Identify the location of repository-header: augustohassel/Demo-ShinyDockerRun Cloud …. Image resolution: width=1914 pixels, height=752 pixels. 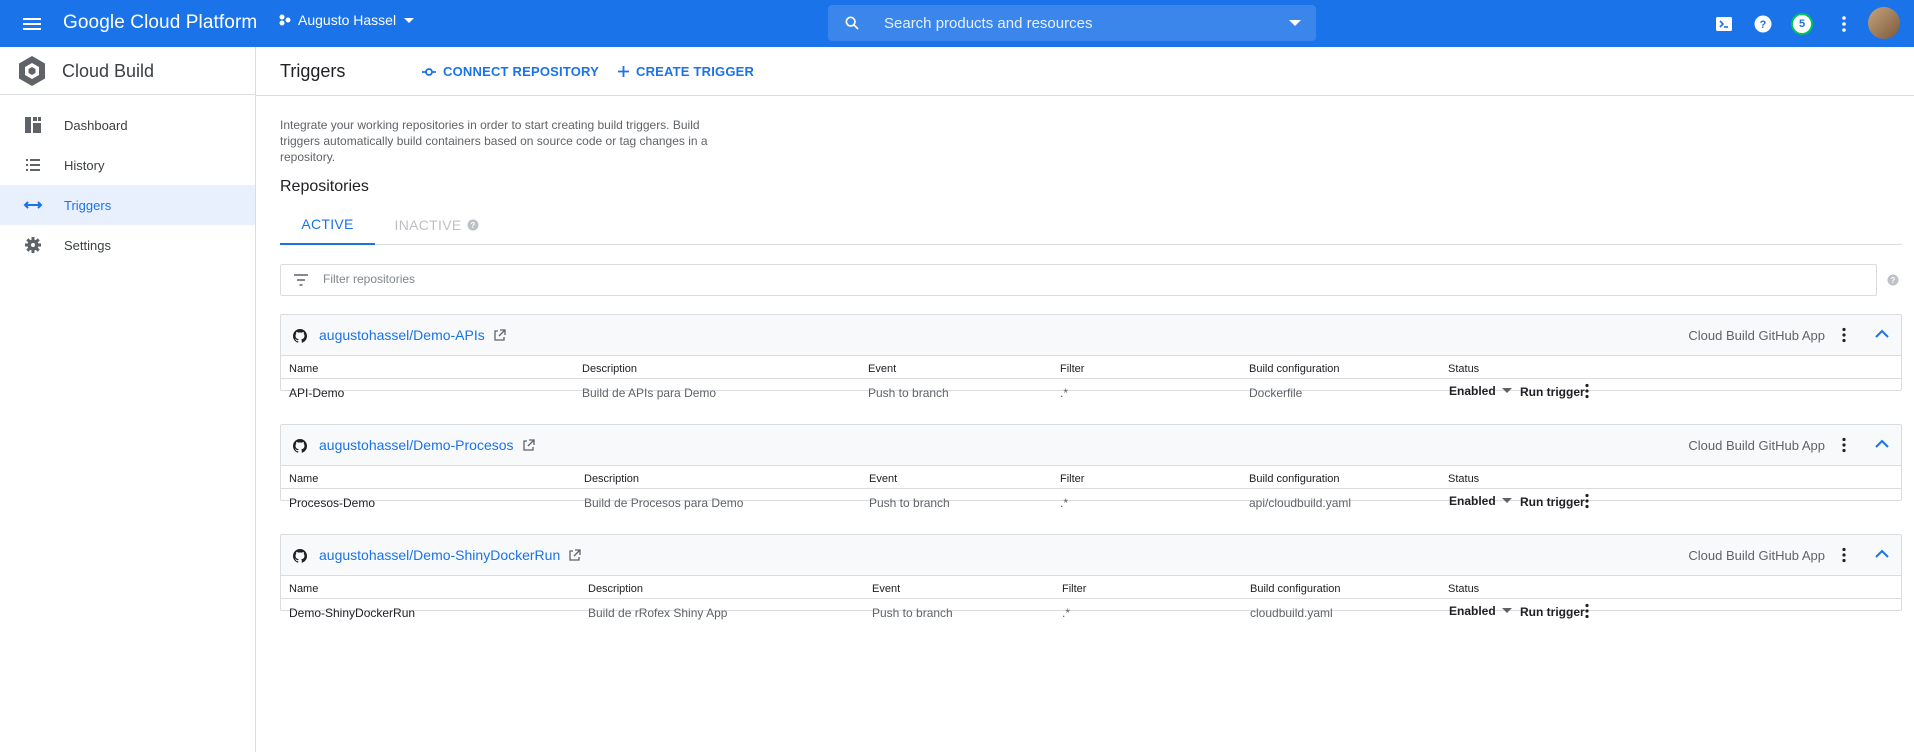
(1091, 555).